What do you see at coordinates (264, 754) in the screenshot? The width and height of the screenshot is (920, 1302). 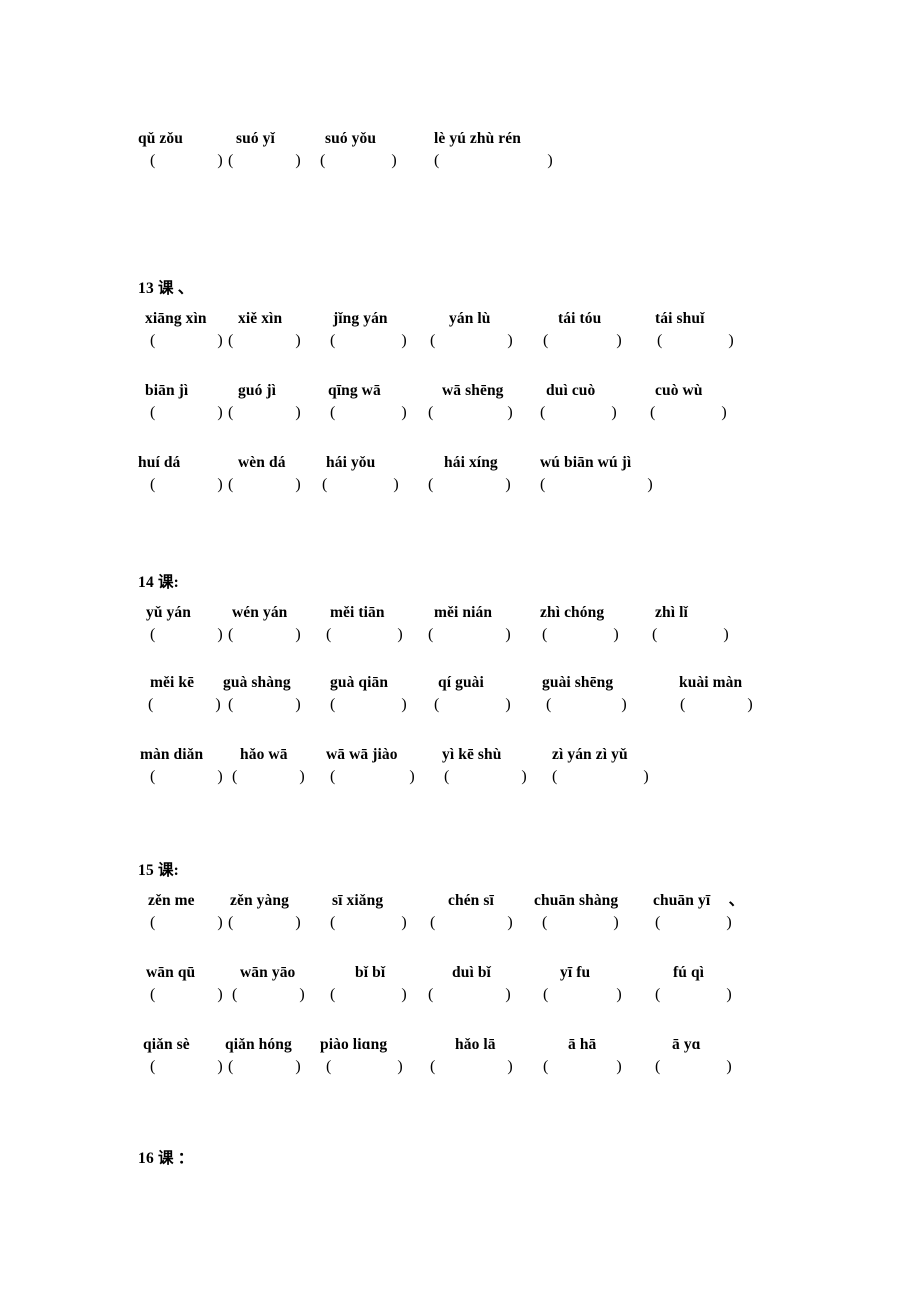 I see `pinyin-word: hǎo wā` at bounding box center [264, 754].